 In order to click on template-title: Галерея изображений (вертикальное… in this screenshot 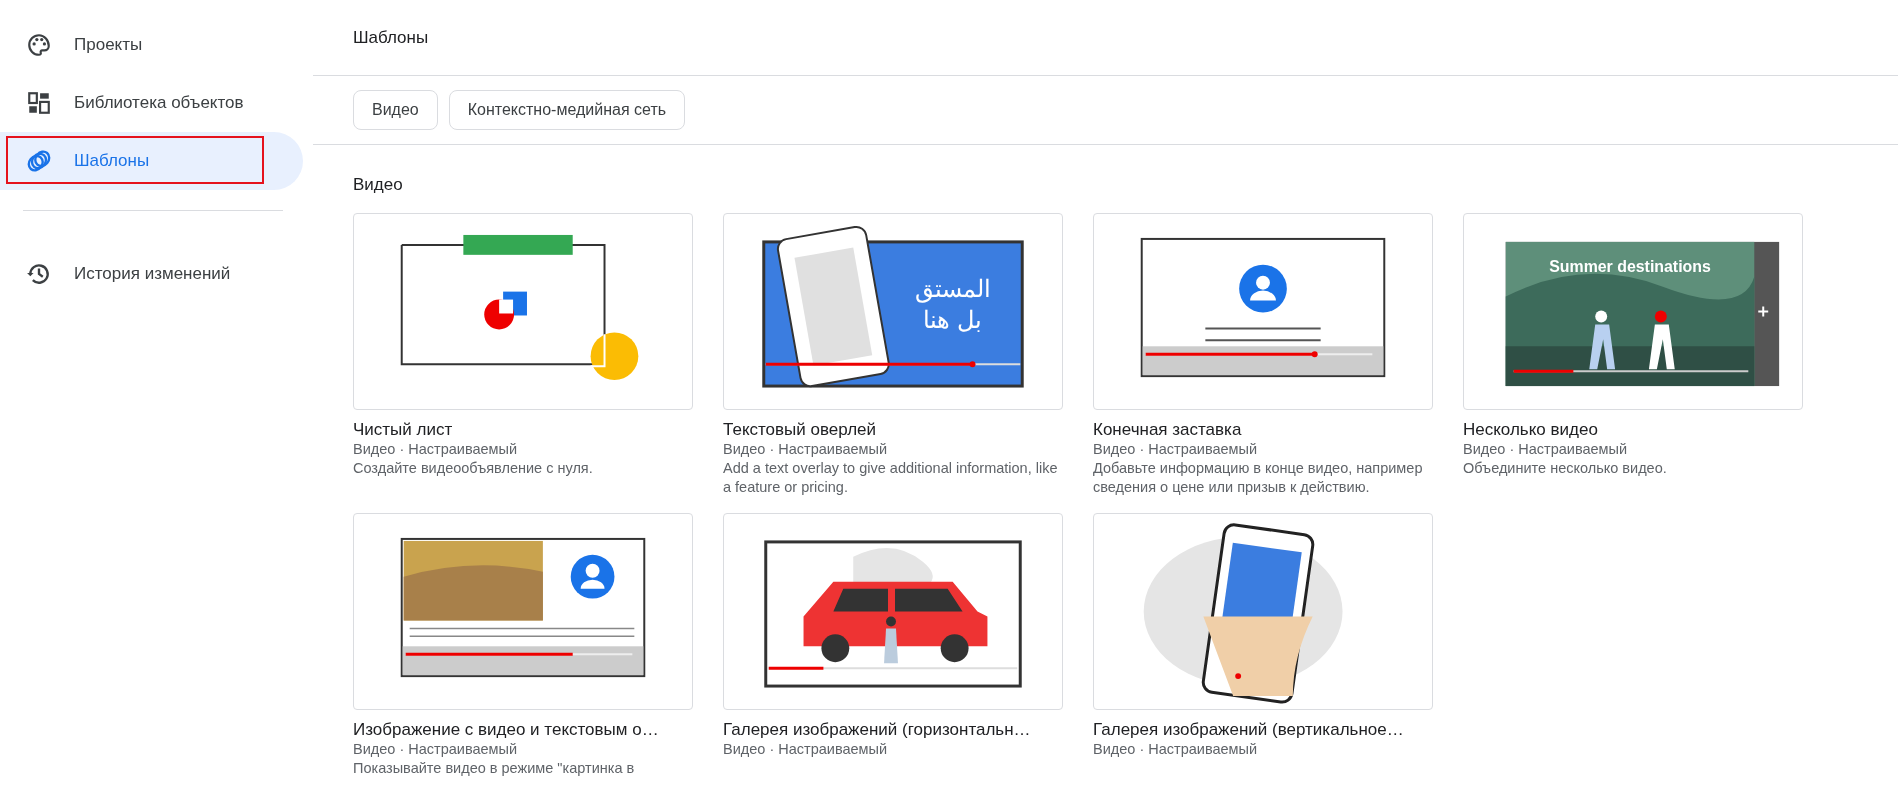, I will do `click(1263, 730)`.